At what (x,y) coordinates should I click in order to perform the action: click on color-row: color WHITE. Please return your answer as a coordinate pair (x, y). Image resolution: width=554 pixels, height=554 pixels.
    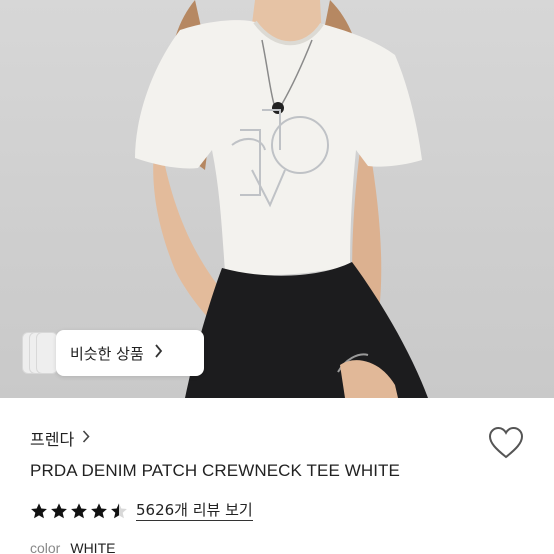
    Looking at the image, I should click on (72, 547).